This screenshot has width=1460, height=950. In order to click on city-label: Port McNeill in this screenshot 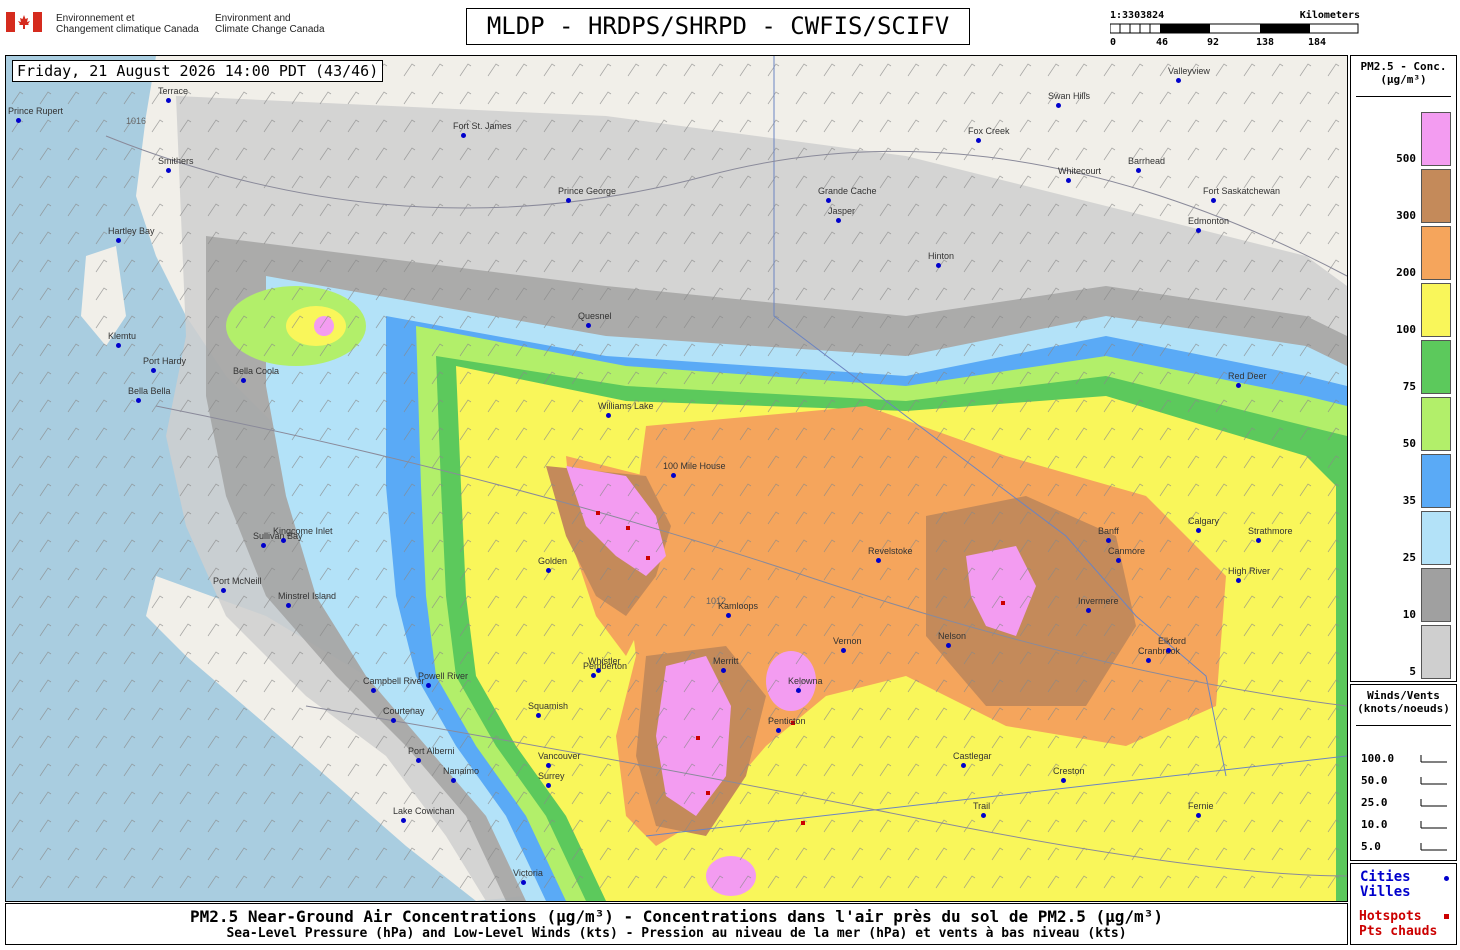, I will do `click(237, 581)`.